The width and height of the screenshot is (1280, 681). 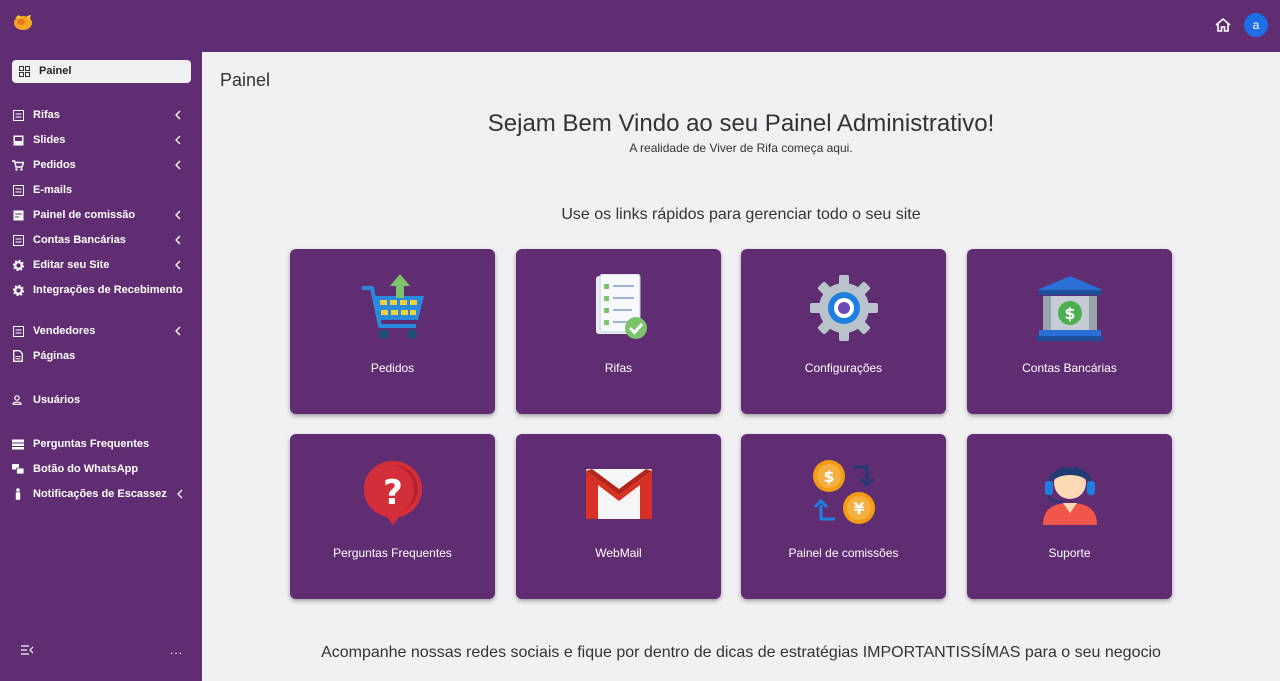 I want to click on sidebar-item-label: Usuários, so click(x=57, y=400).